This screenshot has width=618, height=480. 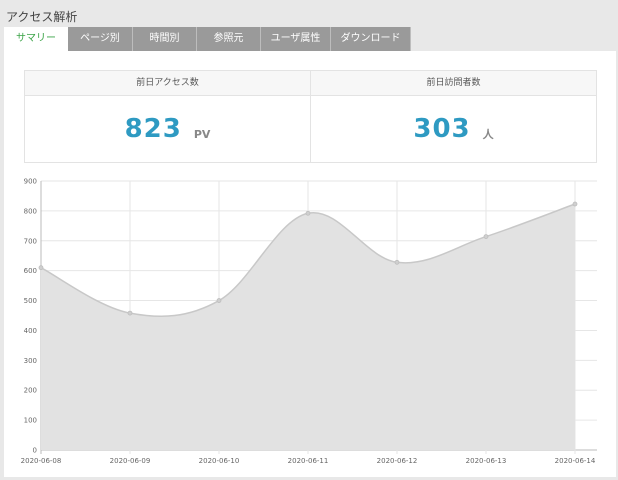 I want to click on y-tick-label: 900, so click(x=30, y=182).